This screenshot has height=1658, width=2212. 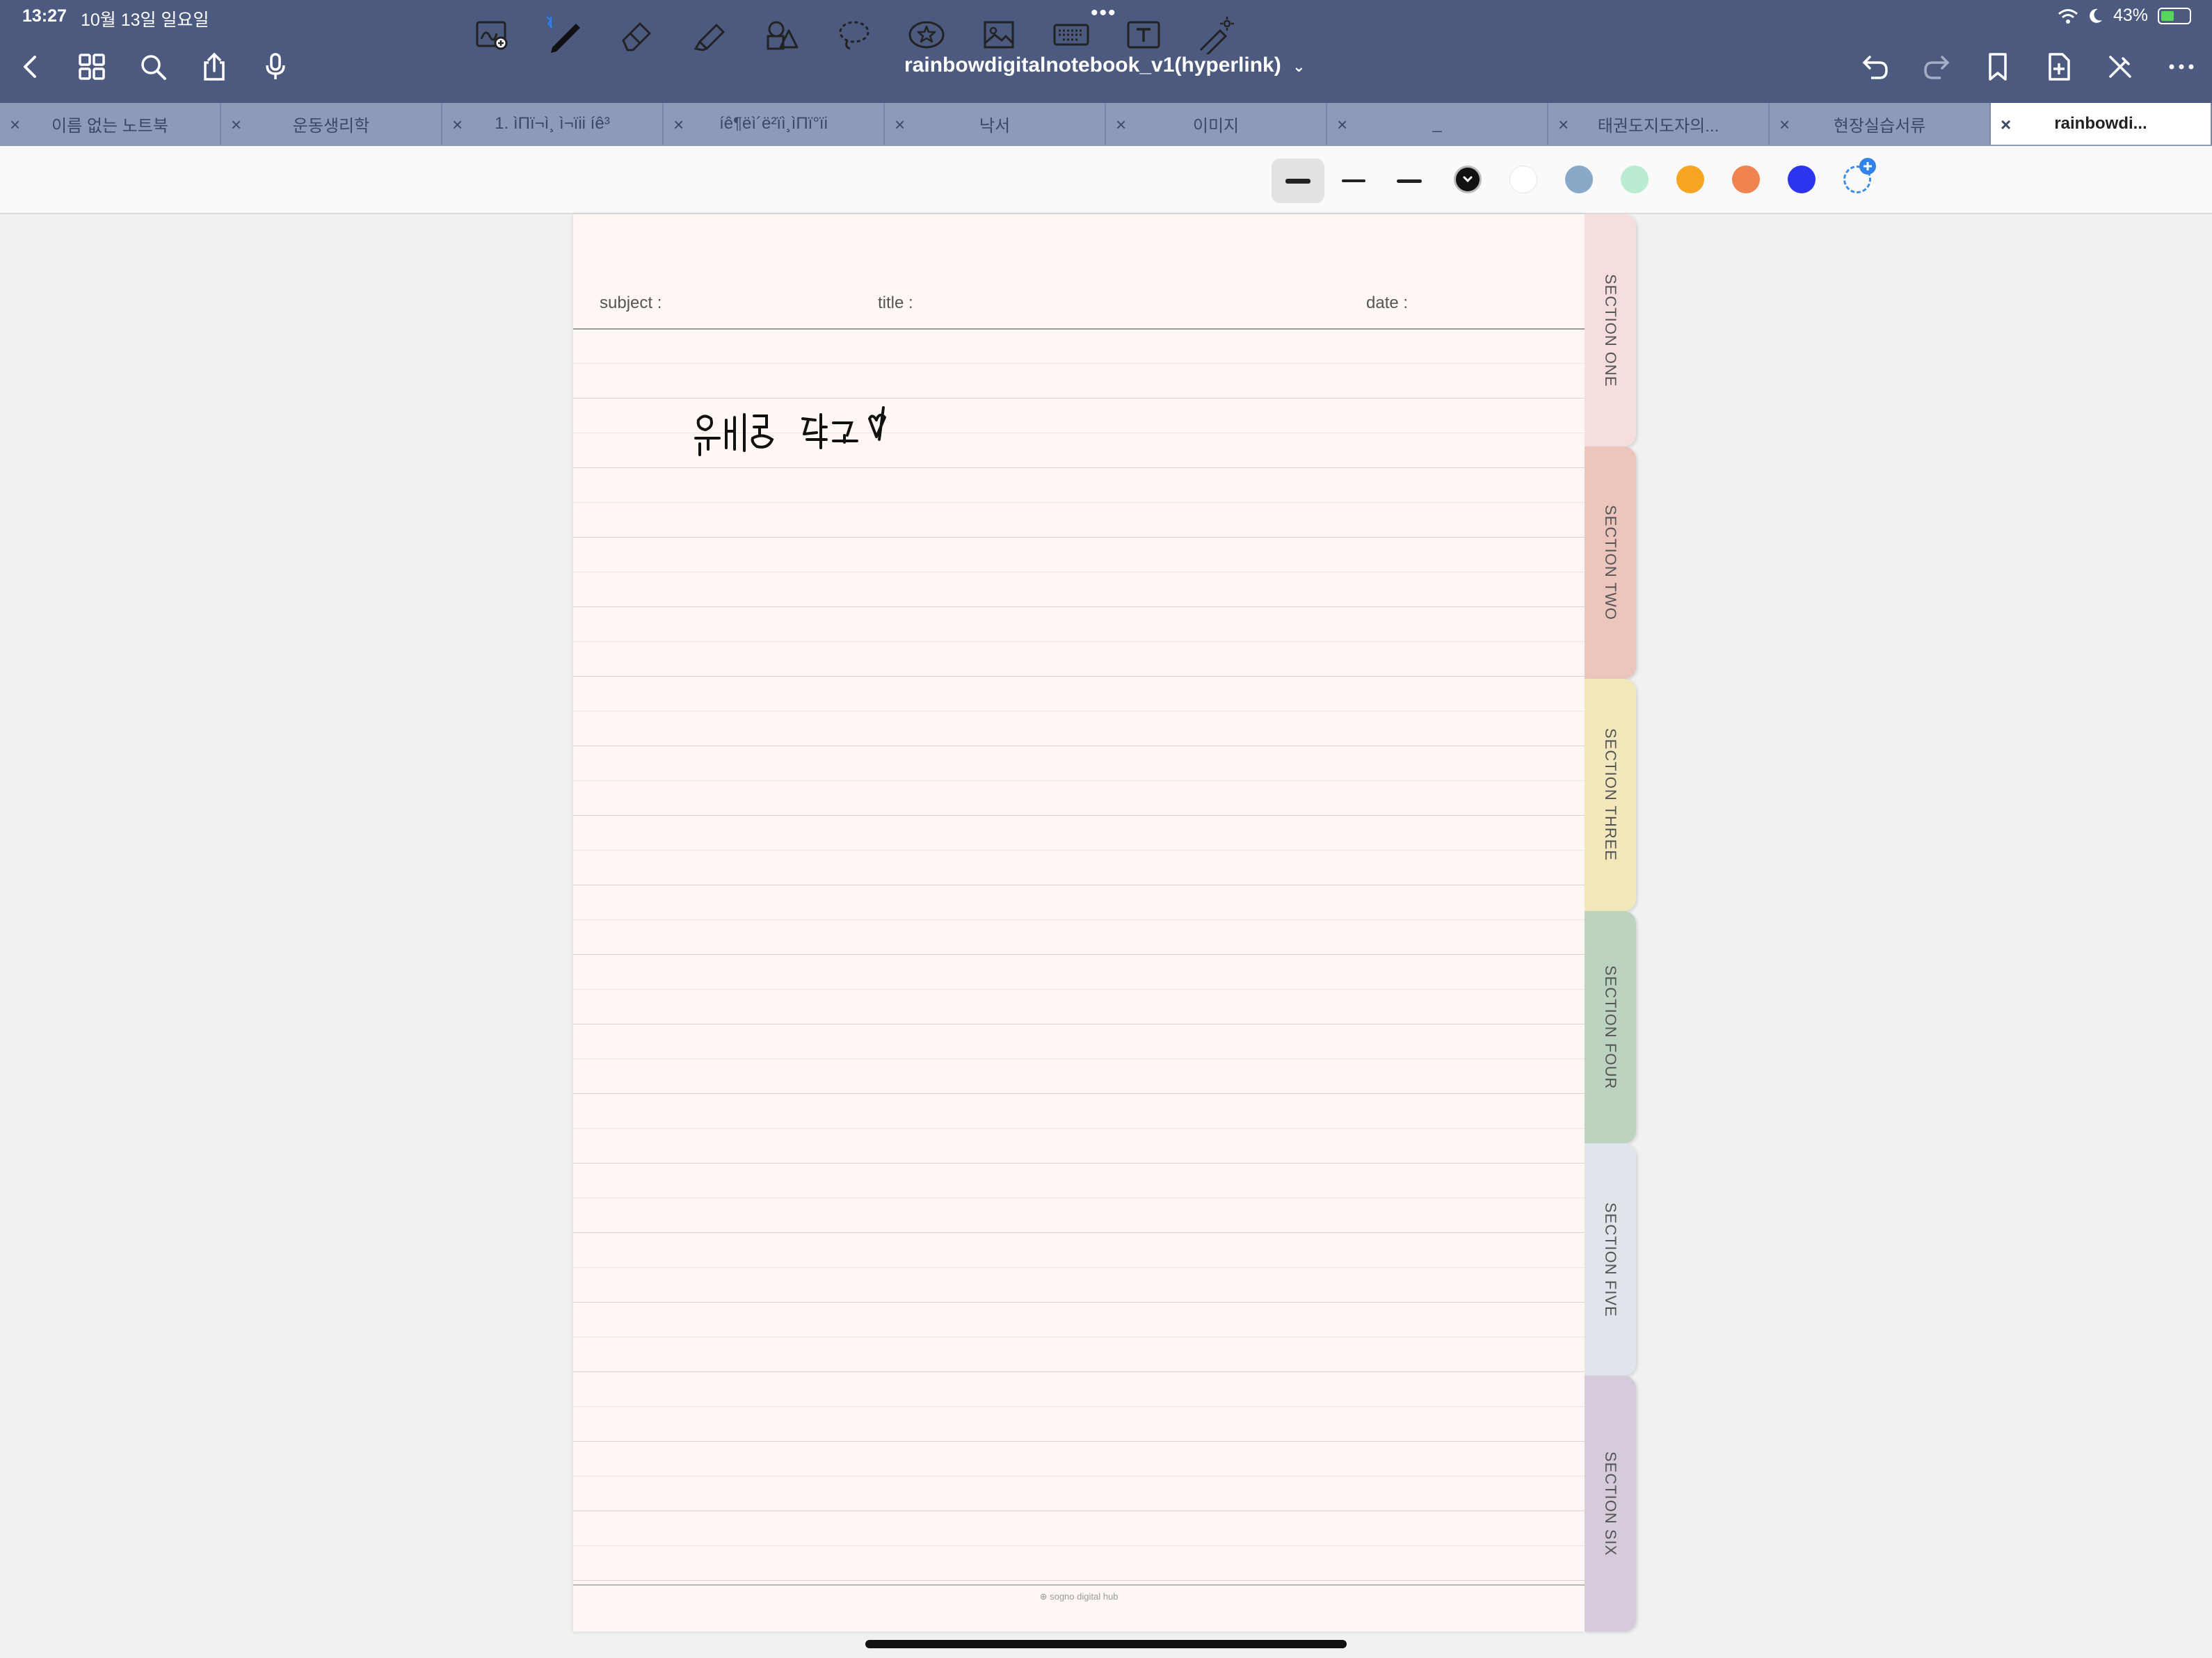 I want to click on microphone-icon, so click(x=275, y=66).